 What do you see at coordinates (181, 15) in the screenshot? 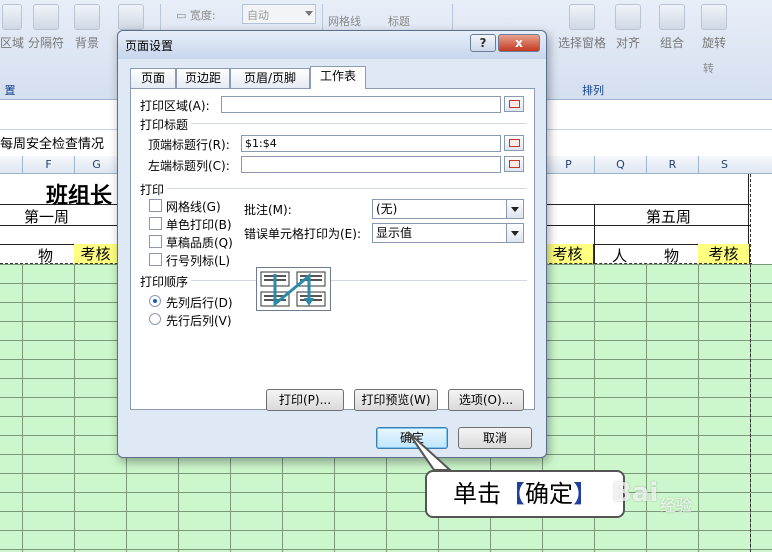
I see `width-icon: ▭` at bounding box center [181, 15].